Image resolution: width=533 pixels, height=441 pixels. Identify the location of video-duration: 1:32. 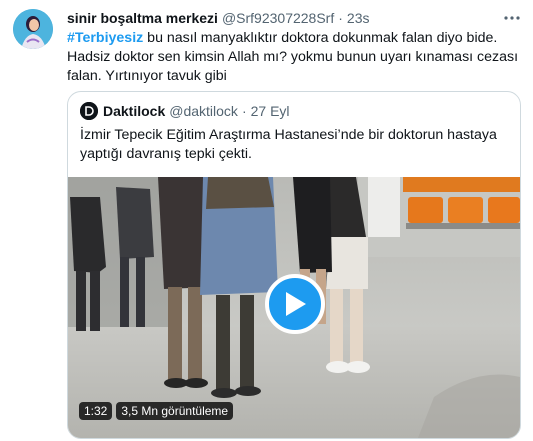
(96, 411).